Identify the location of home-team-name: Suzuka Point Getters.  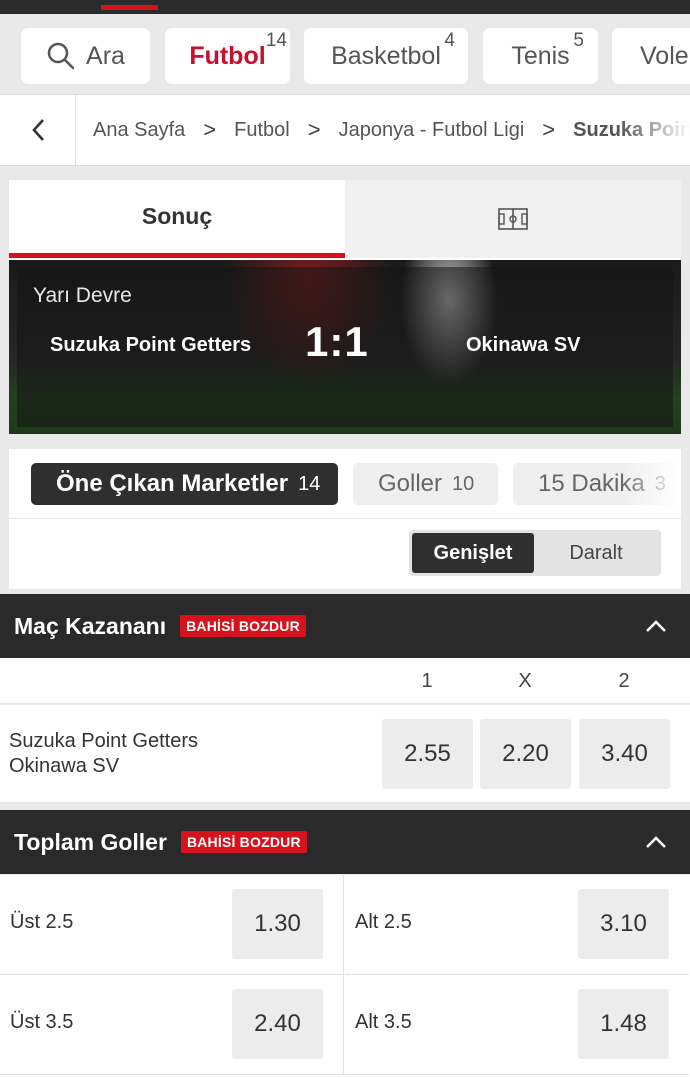
(151, 345).